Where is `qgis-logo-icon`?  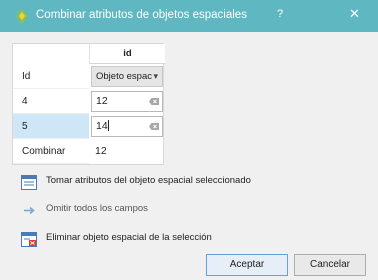 qgis-logo-icon is located at coordinates (22, 16).